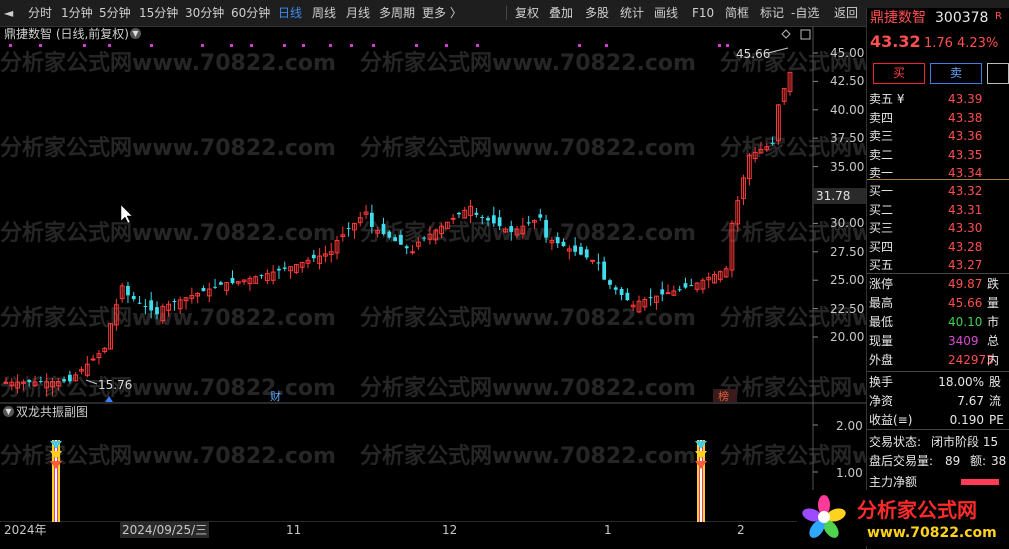 The width and height of the screenshot is (1009, 549). Describe the element at coordinates (956, 73) in the screenshot. I see `sell-button: 卖` at that location.